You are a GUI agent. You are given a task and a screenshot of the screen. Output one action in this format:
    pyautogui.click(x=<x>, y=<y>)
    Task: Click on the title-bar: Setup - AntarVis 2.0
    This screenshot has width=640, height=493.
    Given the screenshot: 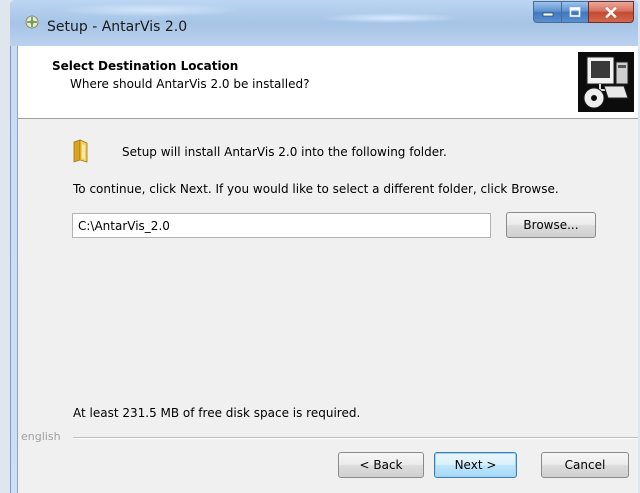 What is the action you would take?
    pyautogui.click(x=324, y=23)
    